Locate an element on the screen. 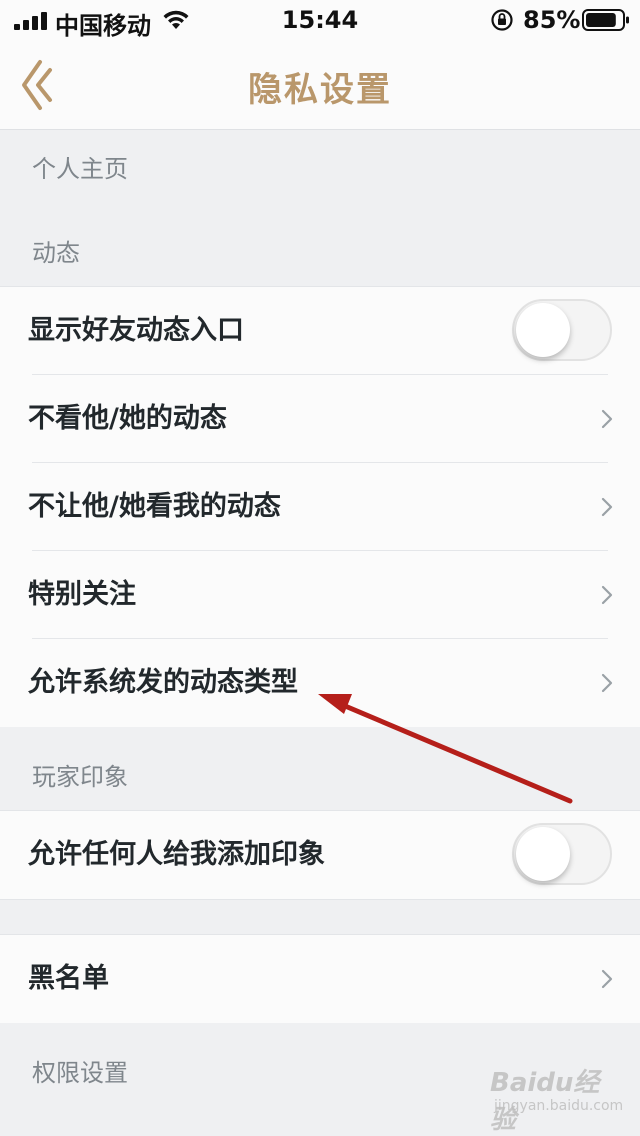 The width and height of the screenshot is (640, 1136). section-label-personal-home: 个人主页 is located at coordinates (80, 169).